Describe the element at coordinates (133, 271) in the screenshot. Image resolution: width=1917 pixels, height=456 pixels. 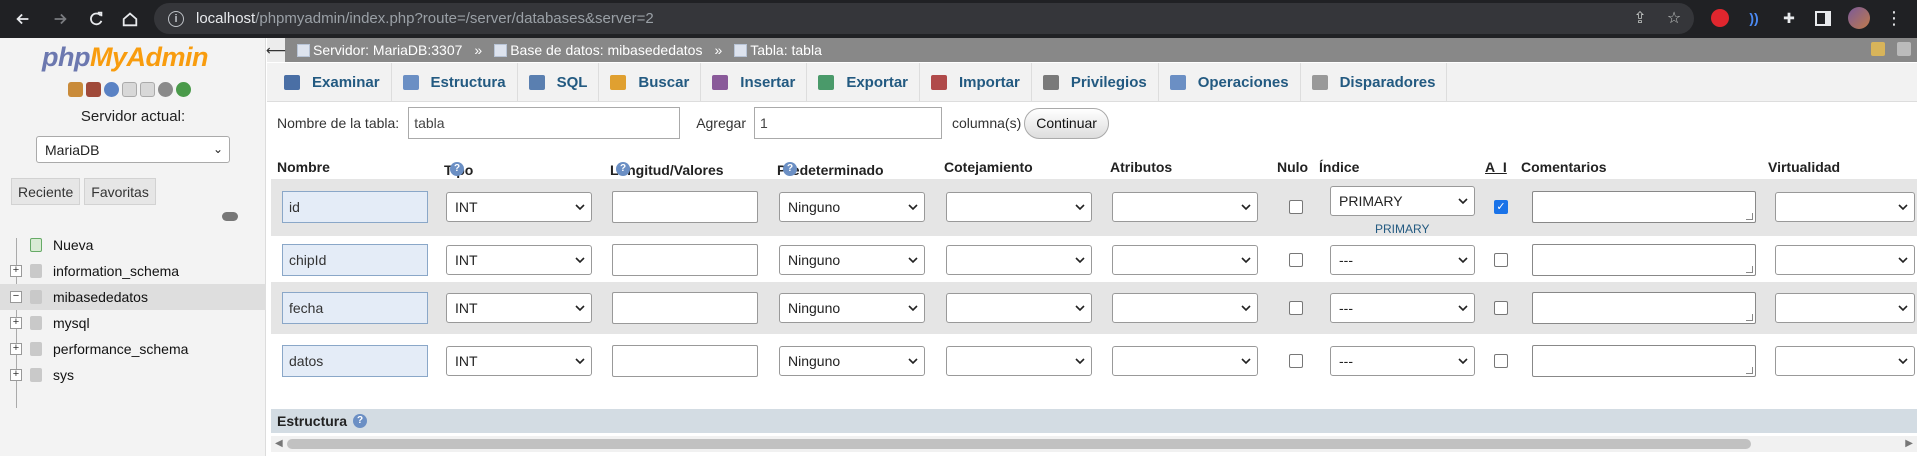
I see `tree-item-information-schema: + information_schema` at that location.